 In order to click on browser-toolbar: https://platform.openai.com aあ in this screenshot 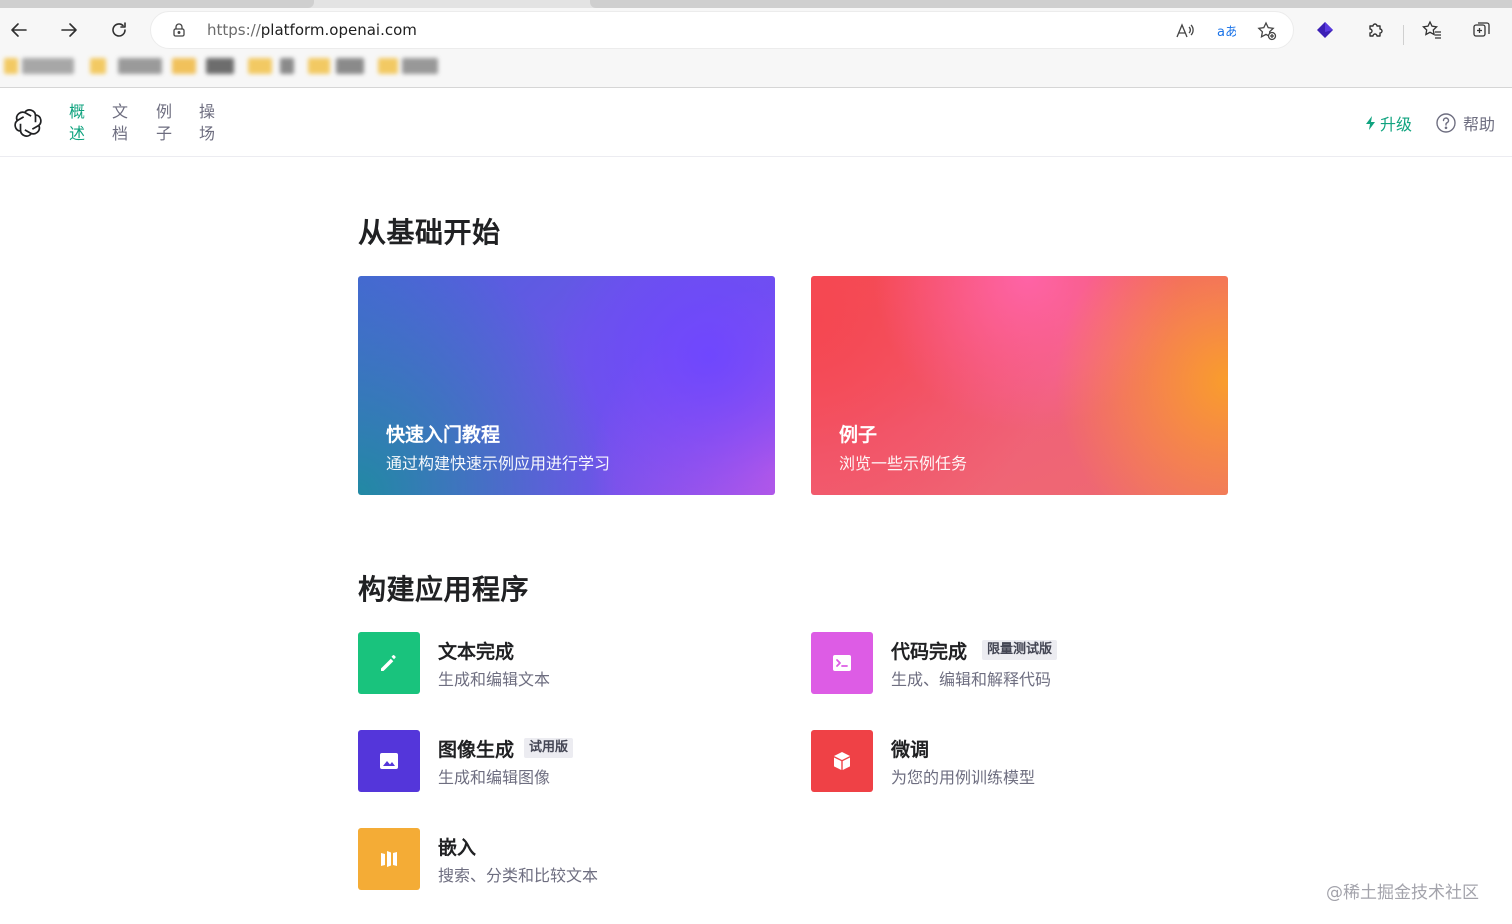, I will do `click(756, 30)`.